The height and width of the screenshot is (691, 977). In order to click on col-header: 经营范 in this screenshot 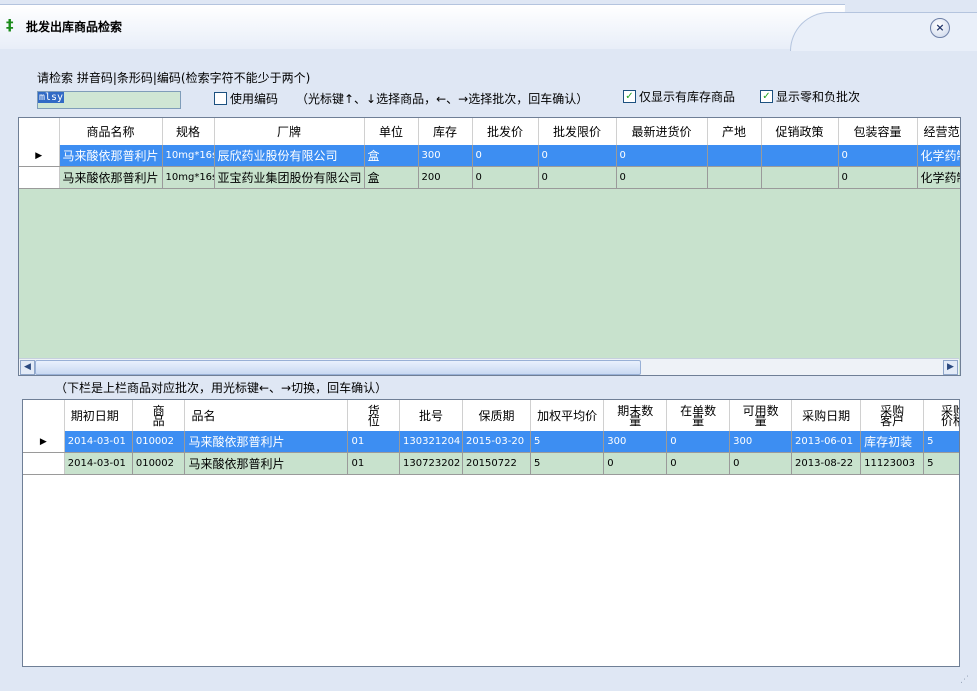, I will do `click(938, 131)`.